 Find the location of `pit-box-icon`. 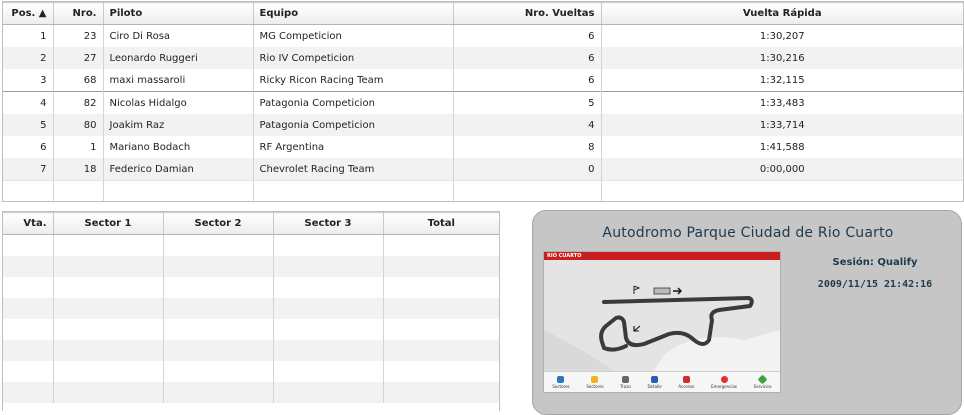

pit-box-icon is located at coordinates (662, 291).